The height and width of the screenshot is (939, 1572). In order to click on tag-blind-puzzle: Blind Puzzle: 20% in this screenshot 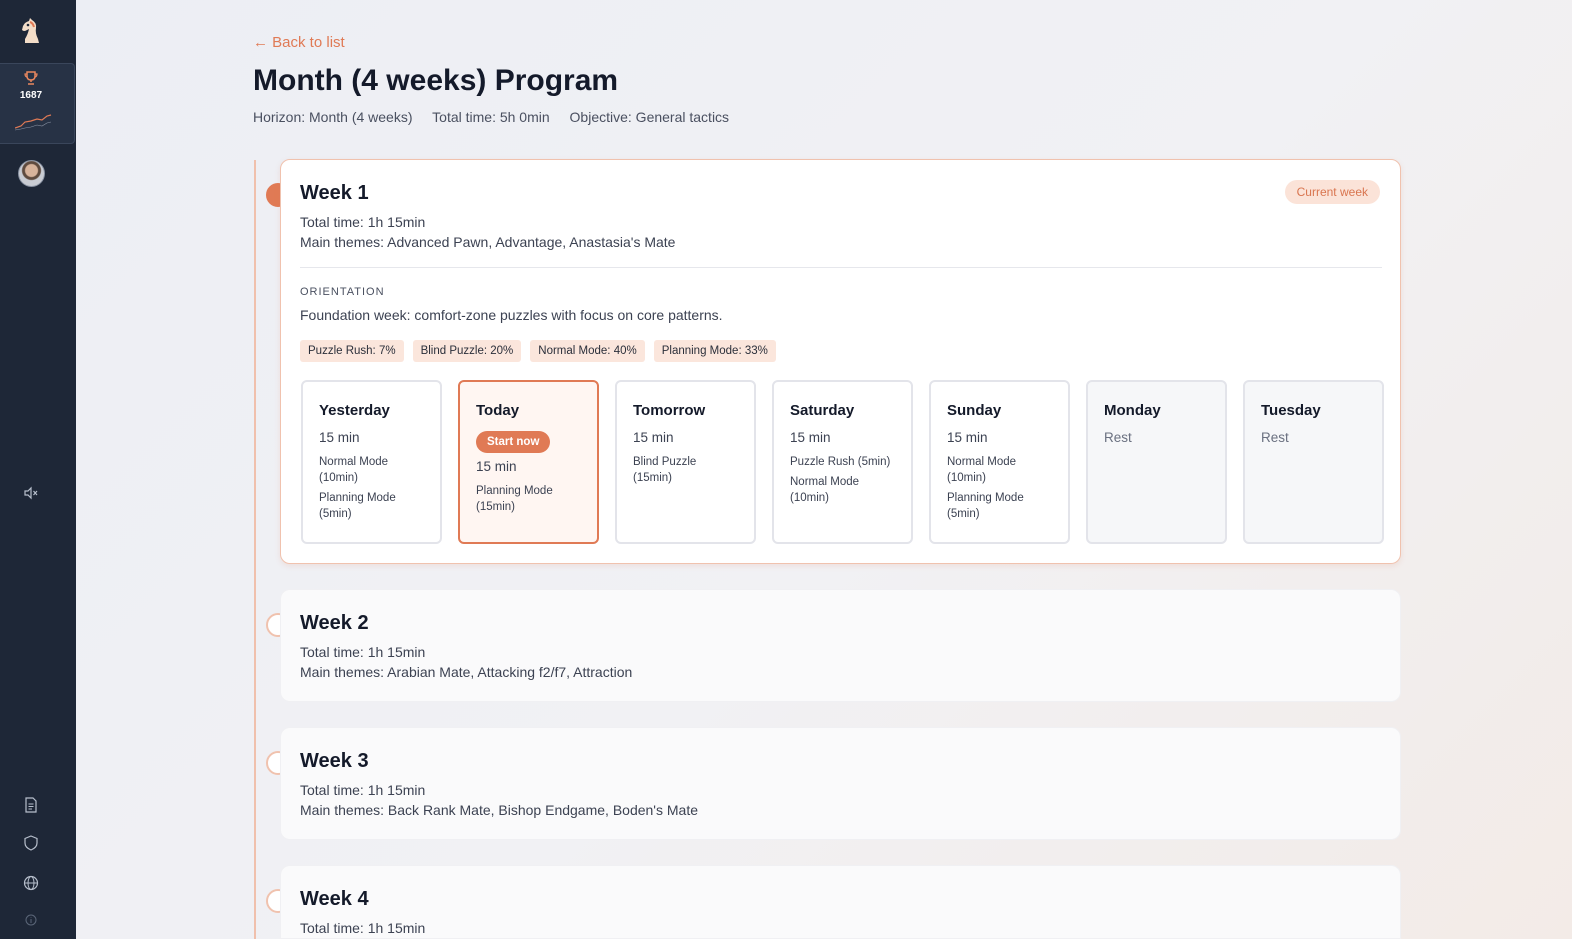, I will do `click(467, 351)`.